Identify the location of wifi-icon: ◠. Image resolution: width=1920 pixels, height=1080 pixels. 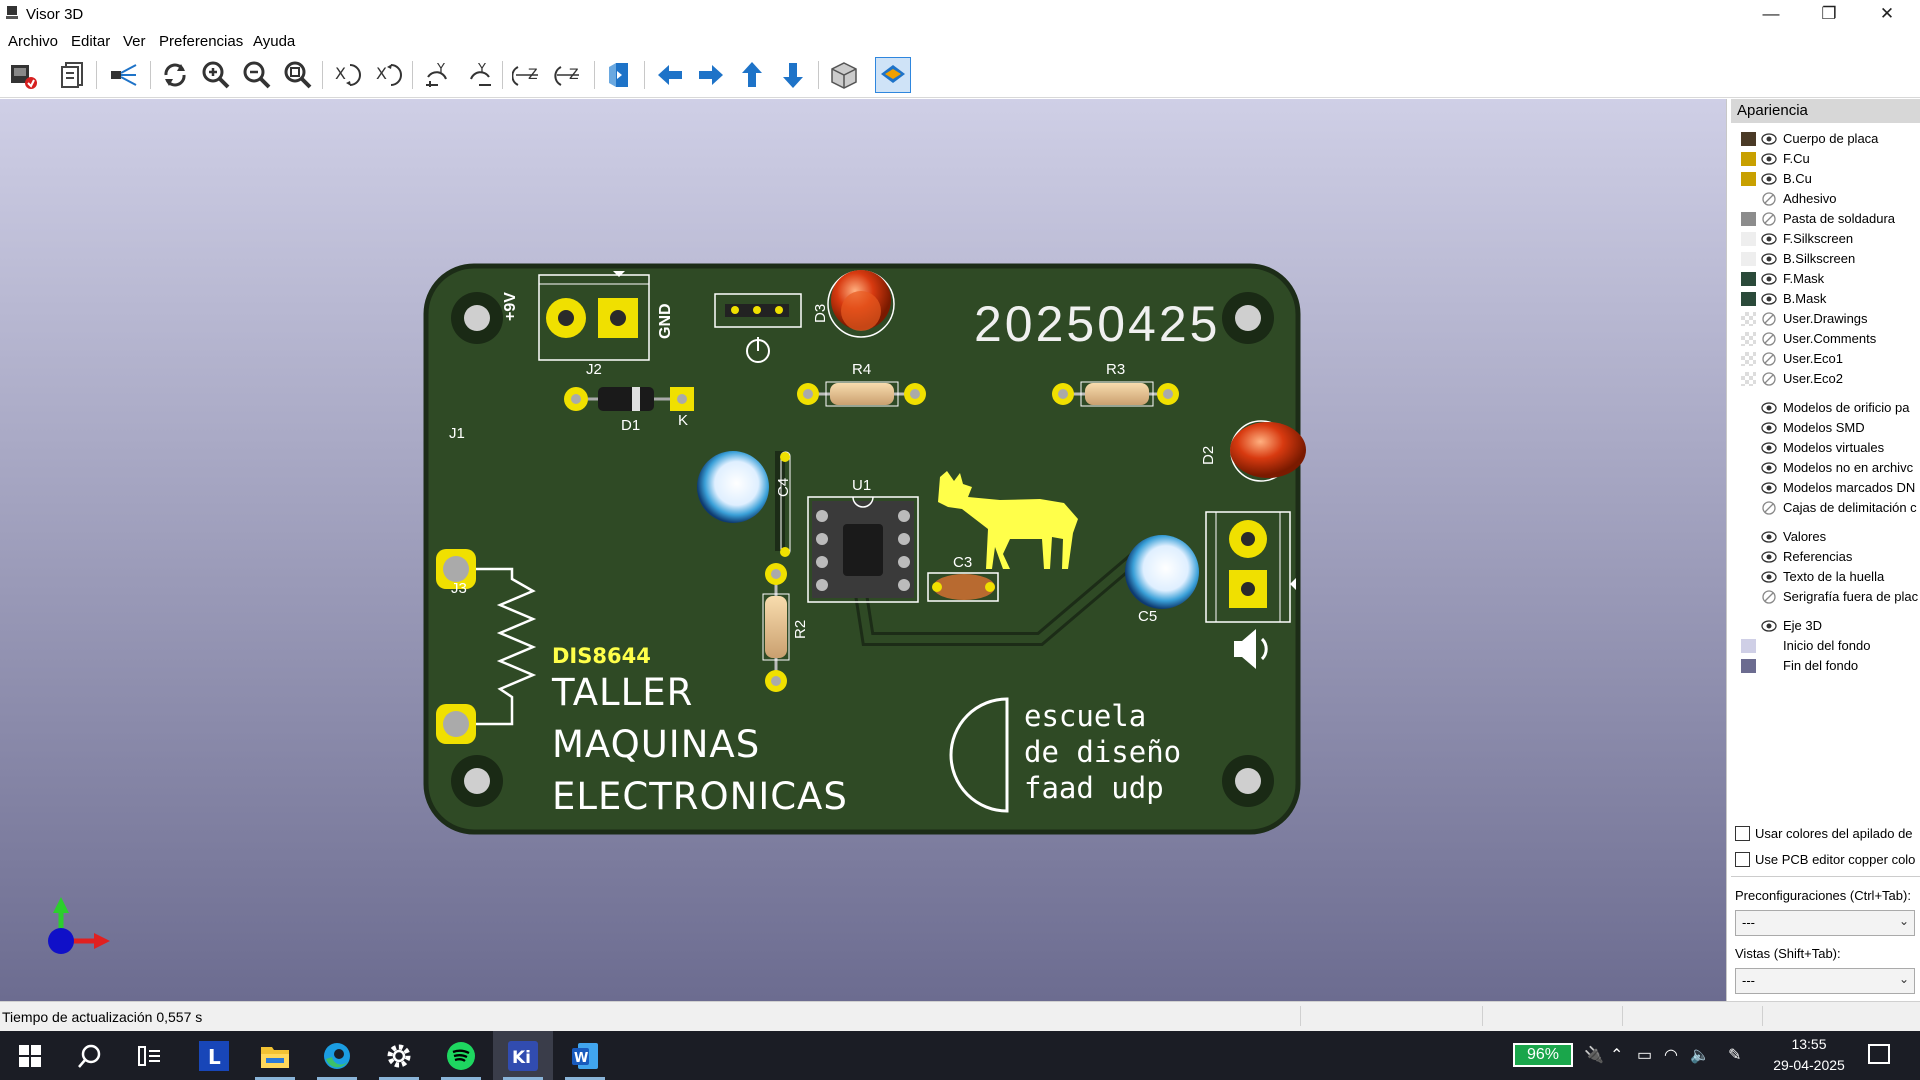
(1671, 1055).